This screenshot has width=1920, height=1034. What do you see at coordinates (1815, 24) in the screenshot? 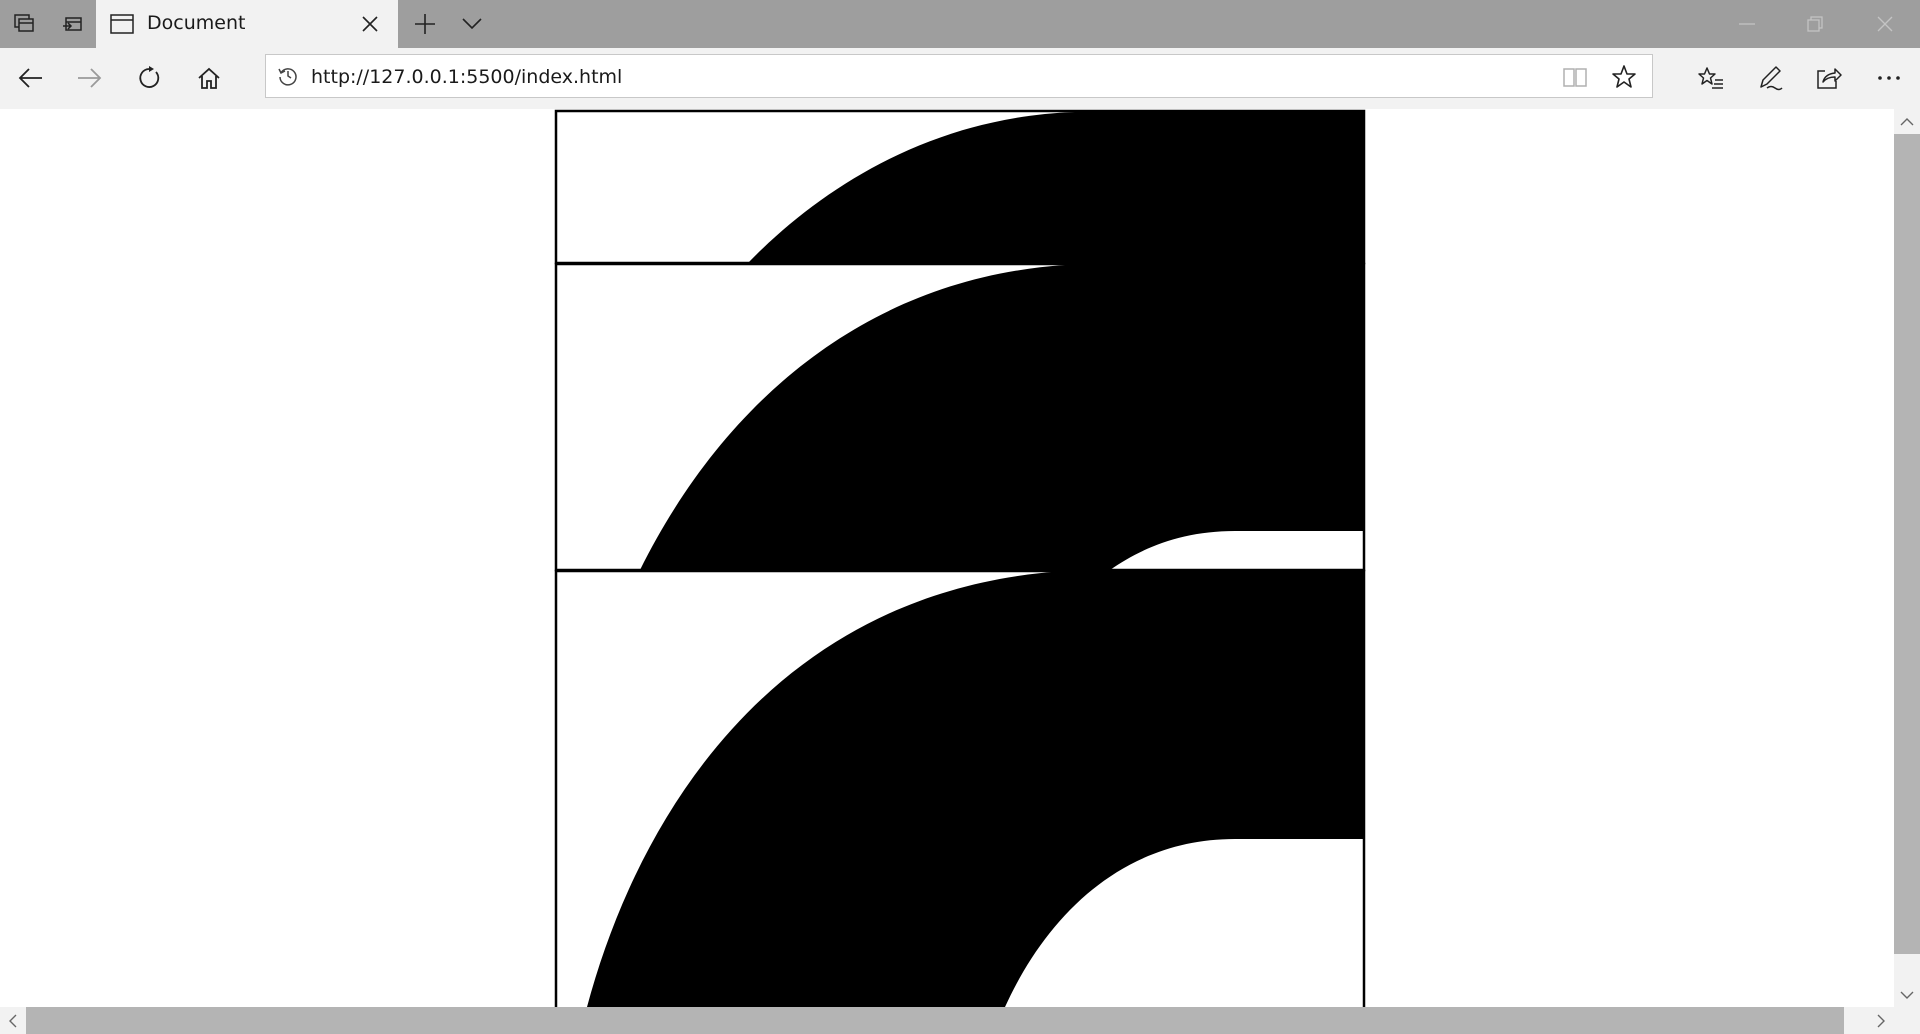
I see `restore-icon` at bounding box center [1815, 24].